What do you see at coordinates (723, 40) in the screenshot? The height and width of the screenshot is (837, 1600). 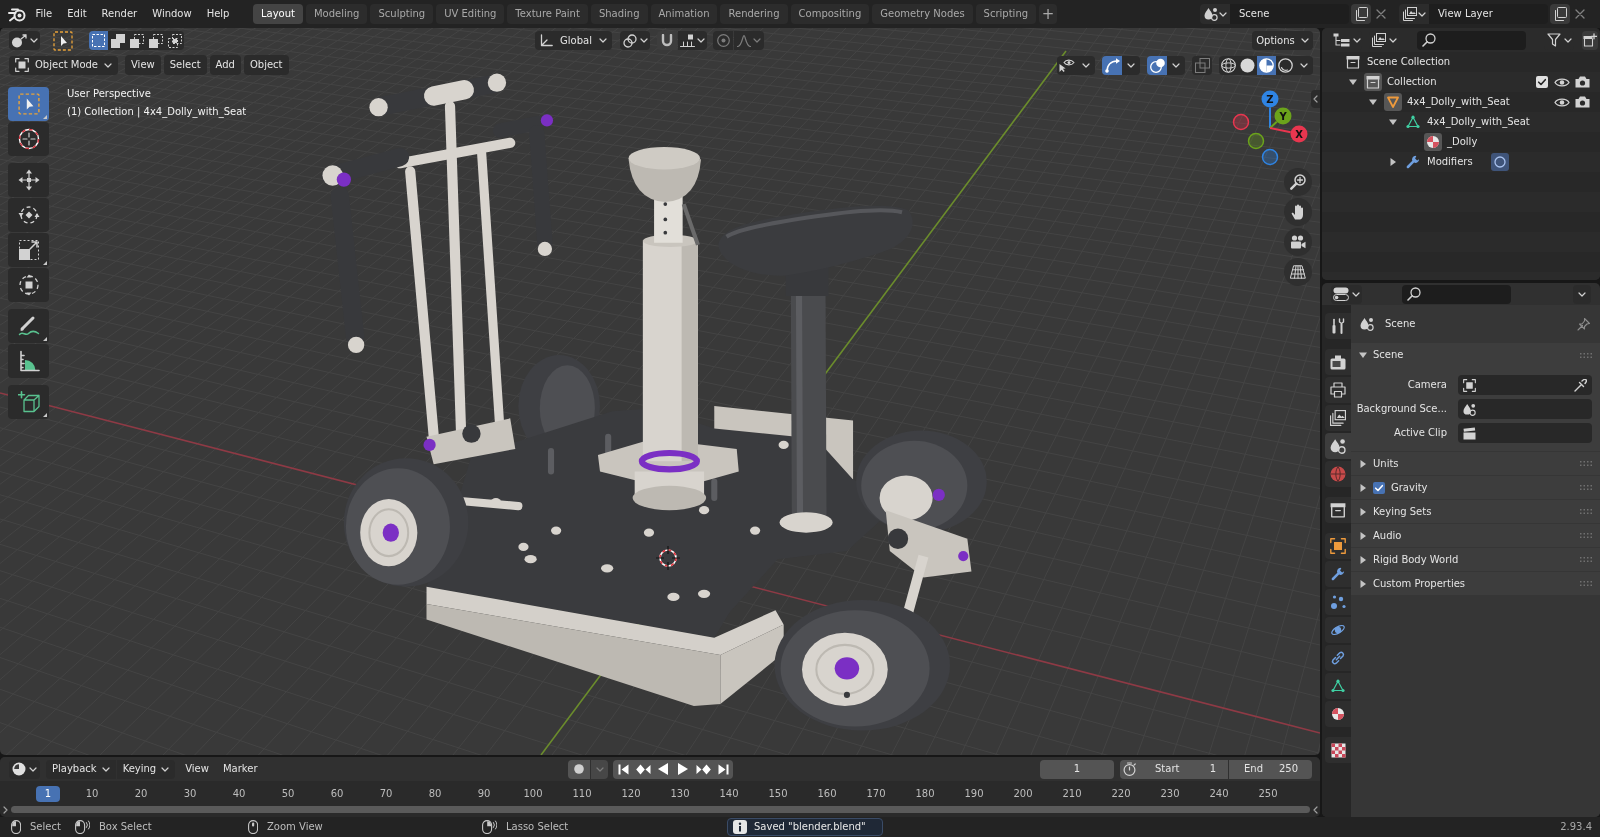 I see `proportional-editing-toggle` at bounding box center [723, 40].